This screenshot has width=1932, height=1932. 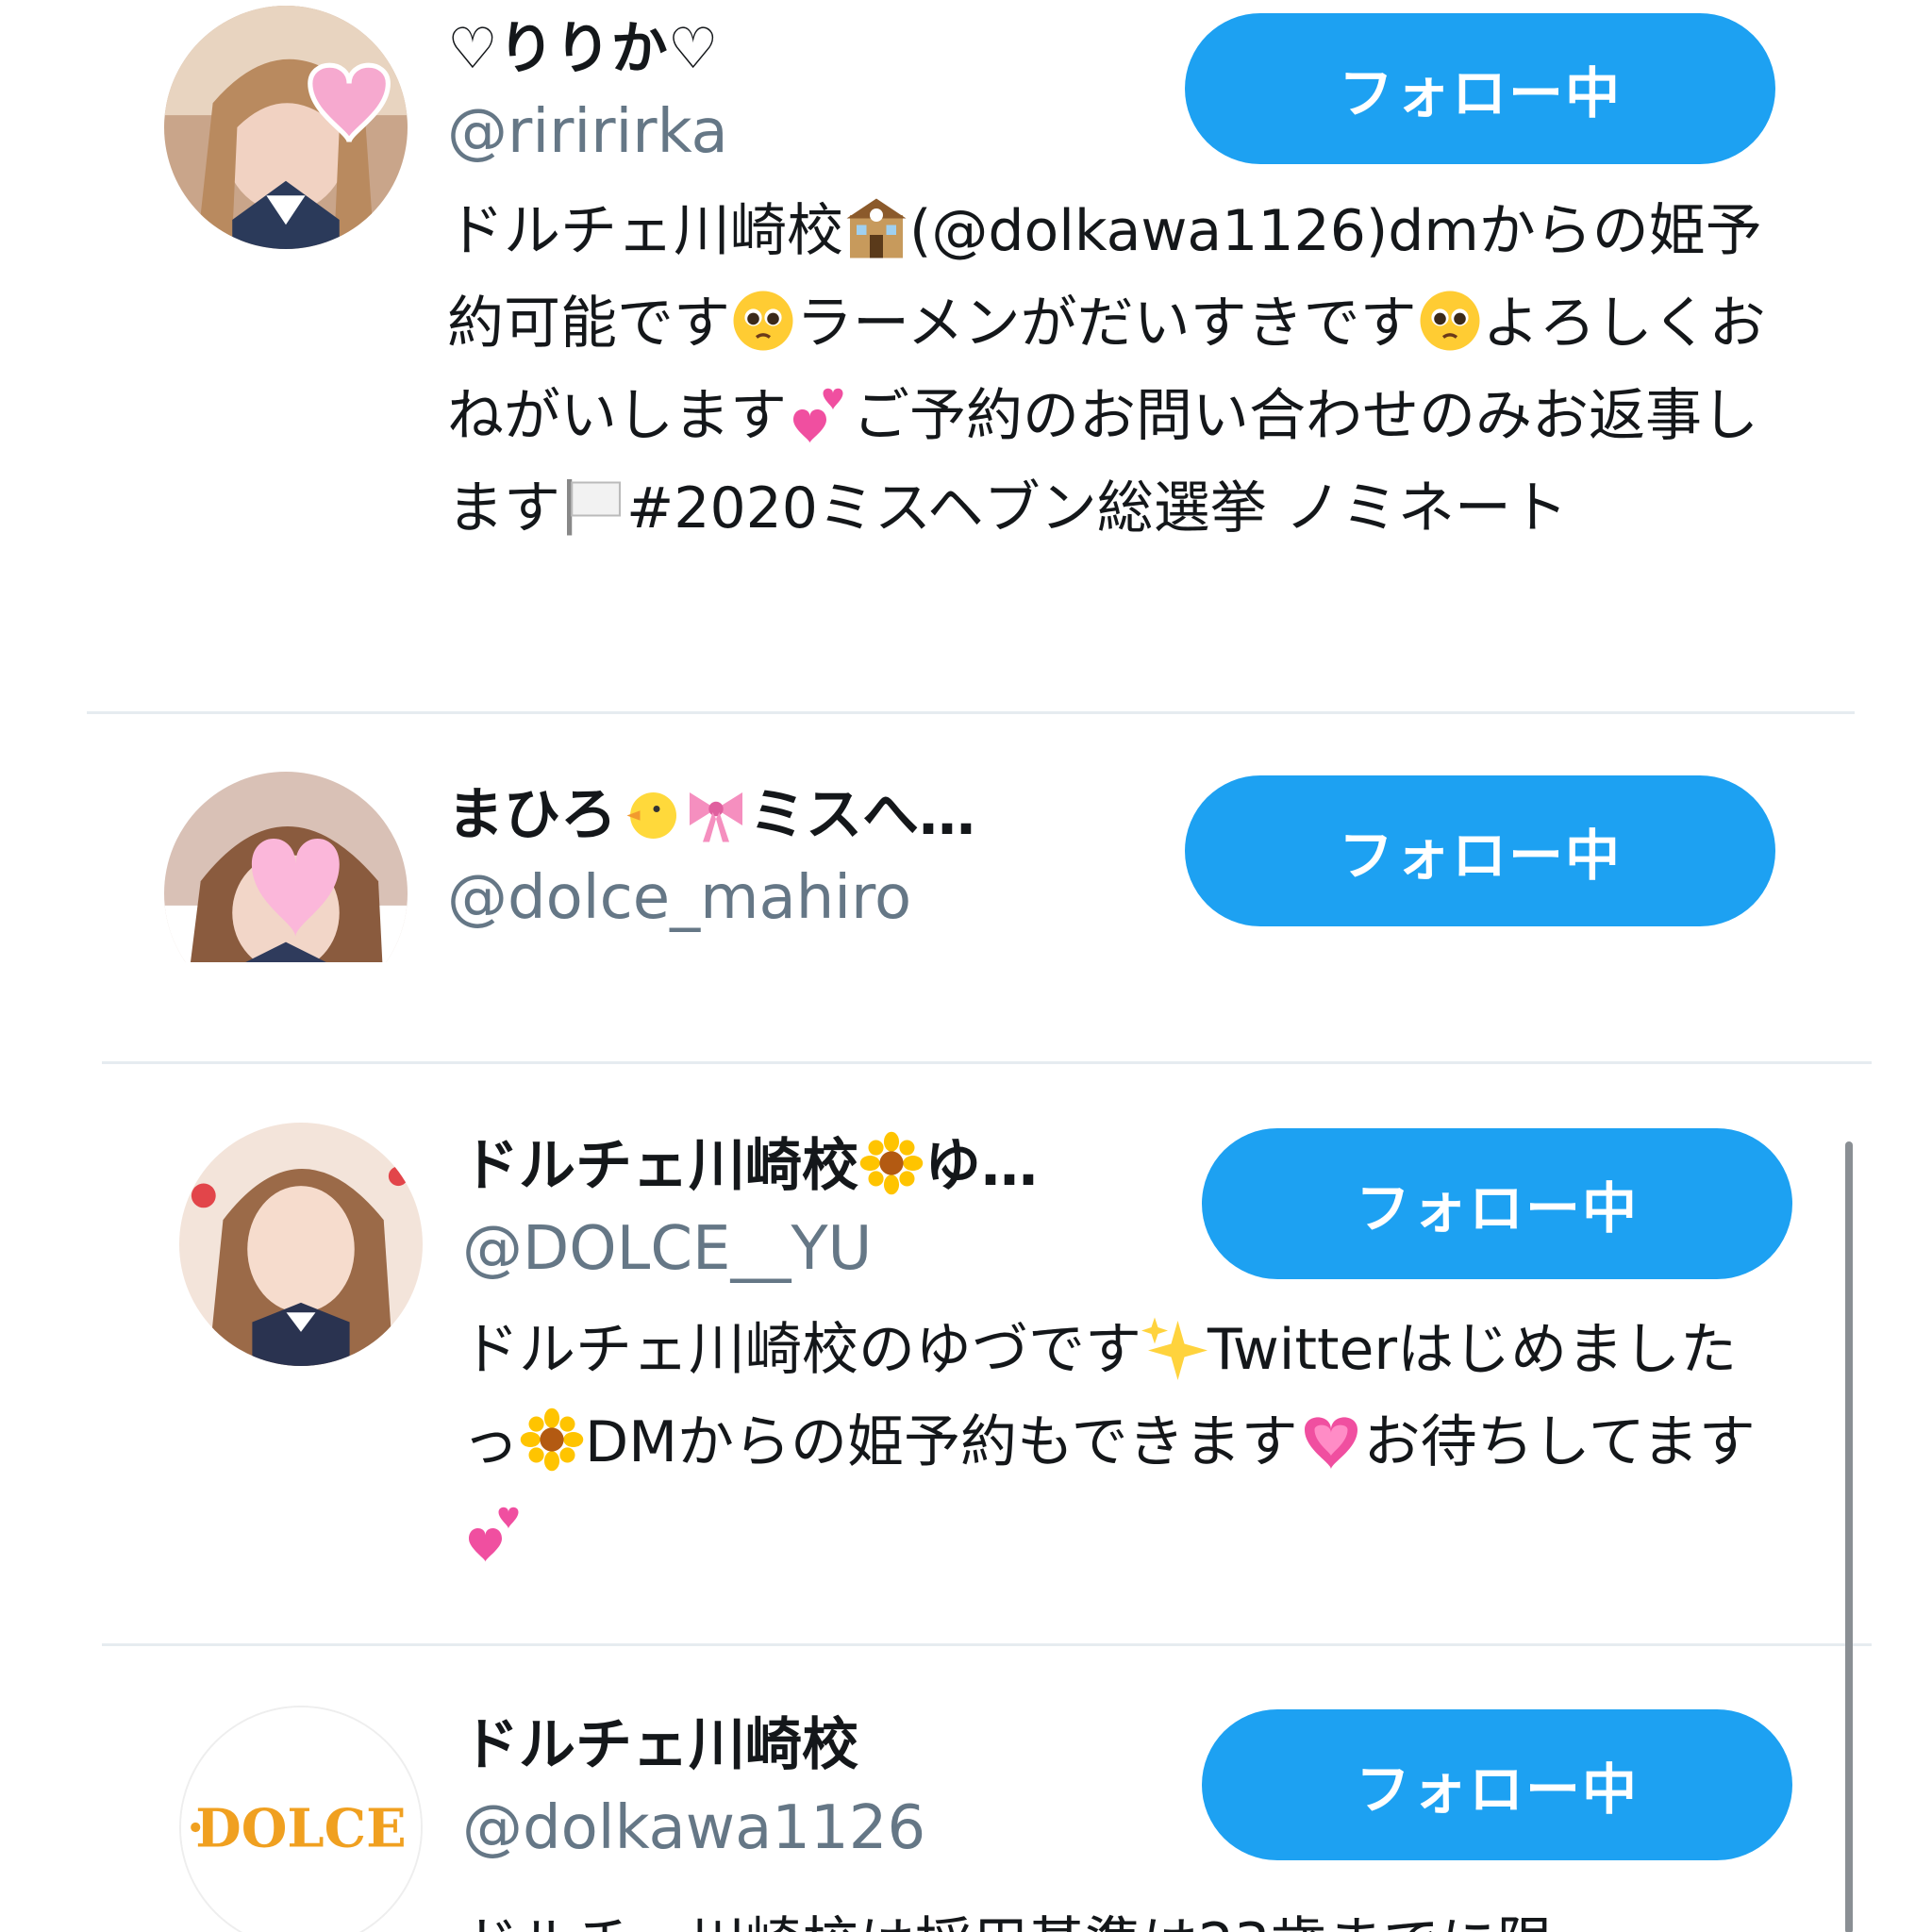 I want to click on user-bio: ドルチェ川崎校は採用基準は23歳までに限, so click(x=1123, y=1915).